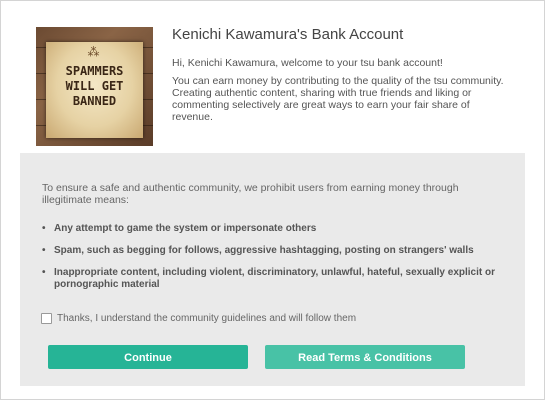 Image resolution: width=545 pixels, height=400 pixels. I want to click on spammers-poster-image: ⁂ SPAMMERS WILL GET BANNED, so click(94, 86).